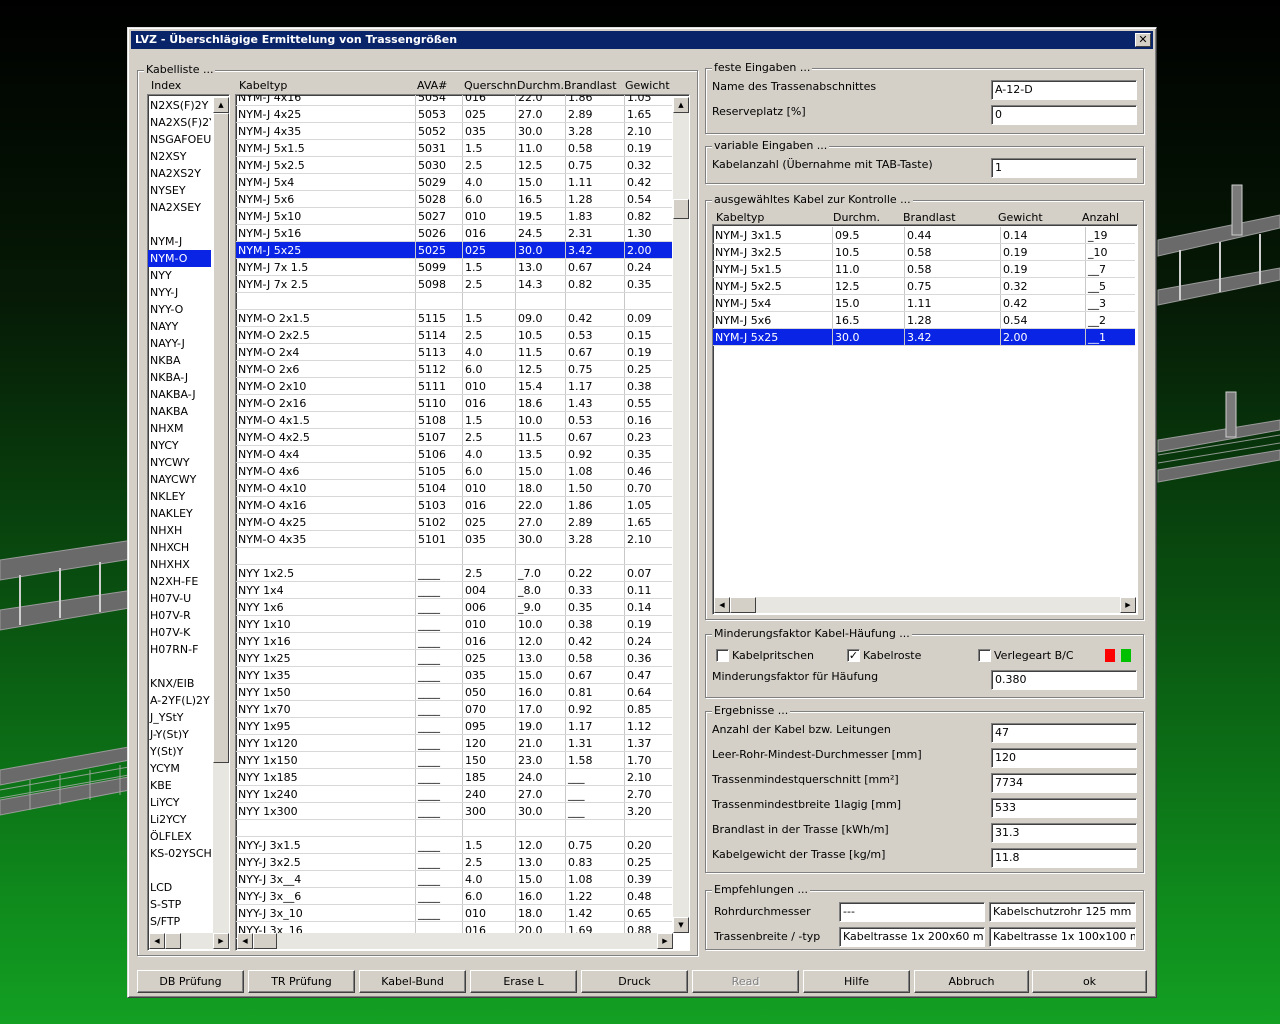 The image size is (1280, 1024). I want to click on trassenbreite-hint: Kabeltrasse 1x 100x100 mm, so click(1062, 937).